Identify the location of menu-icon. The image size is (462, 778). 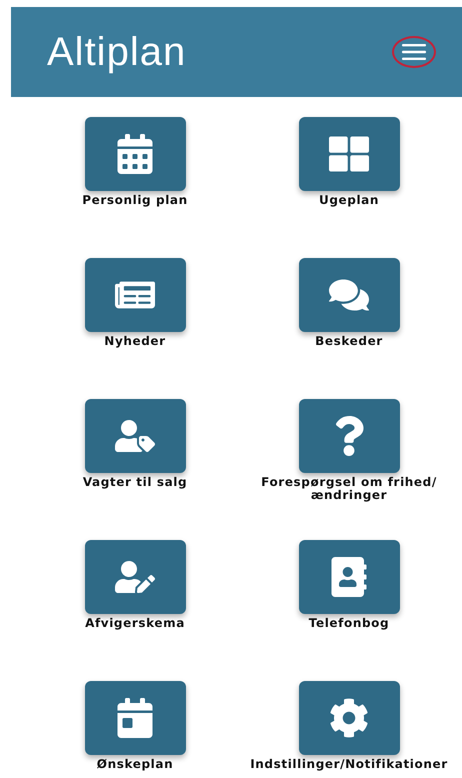
(414, 52).